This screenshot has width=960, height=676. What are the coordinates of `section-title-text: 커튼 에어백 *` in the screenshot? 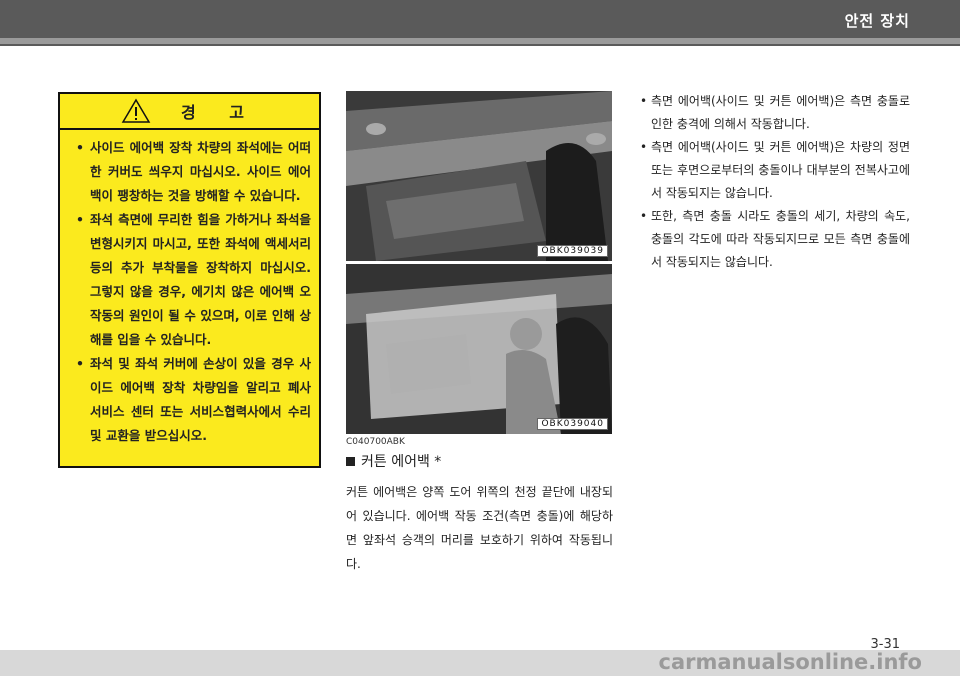 It's located at (401, 462).